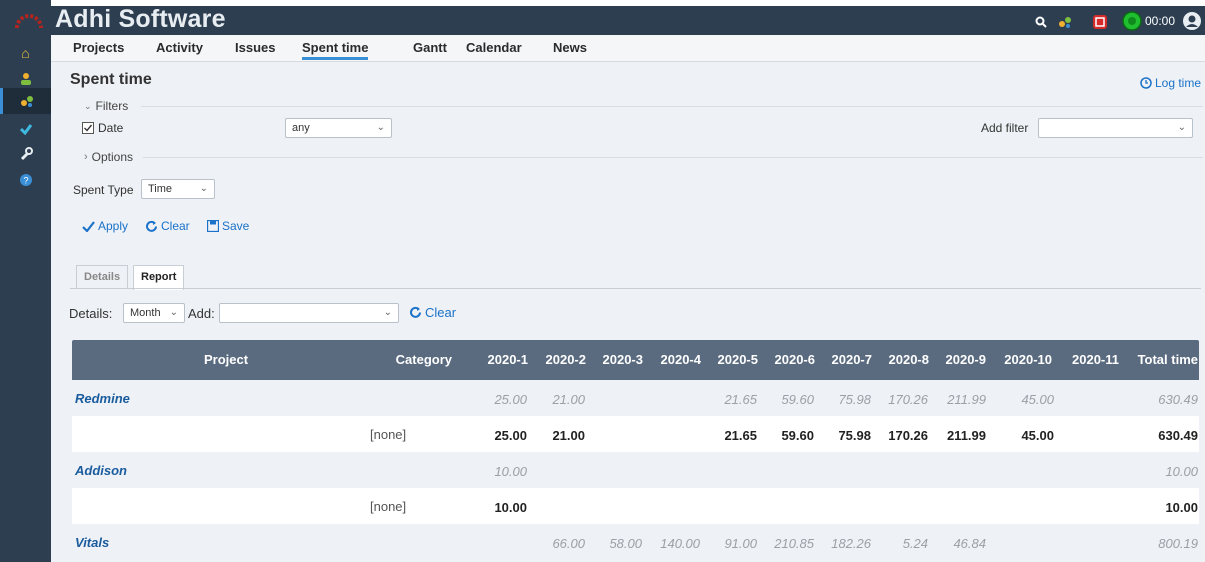 Image resolution: width=1205 pixels, height=562 pixels. I want to click on options-divider, so click(673, 157).